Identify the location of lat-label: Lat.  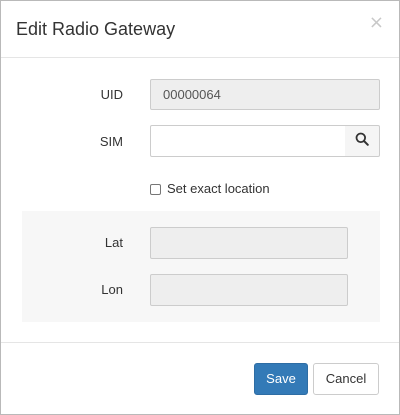
(113, 242).